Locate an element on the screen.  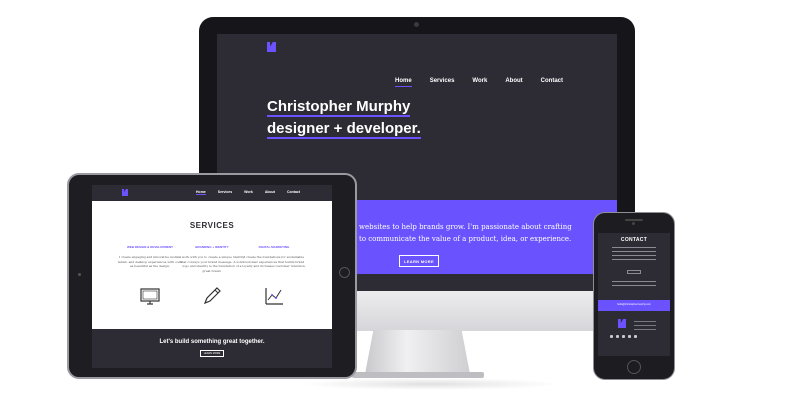
imac-stand is located at coordinates (417, 352).